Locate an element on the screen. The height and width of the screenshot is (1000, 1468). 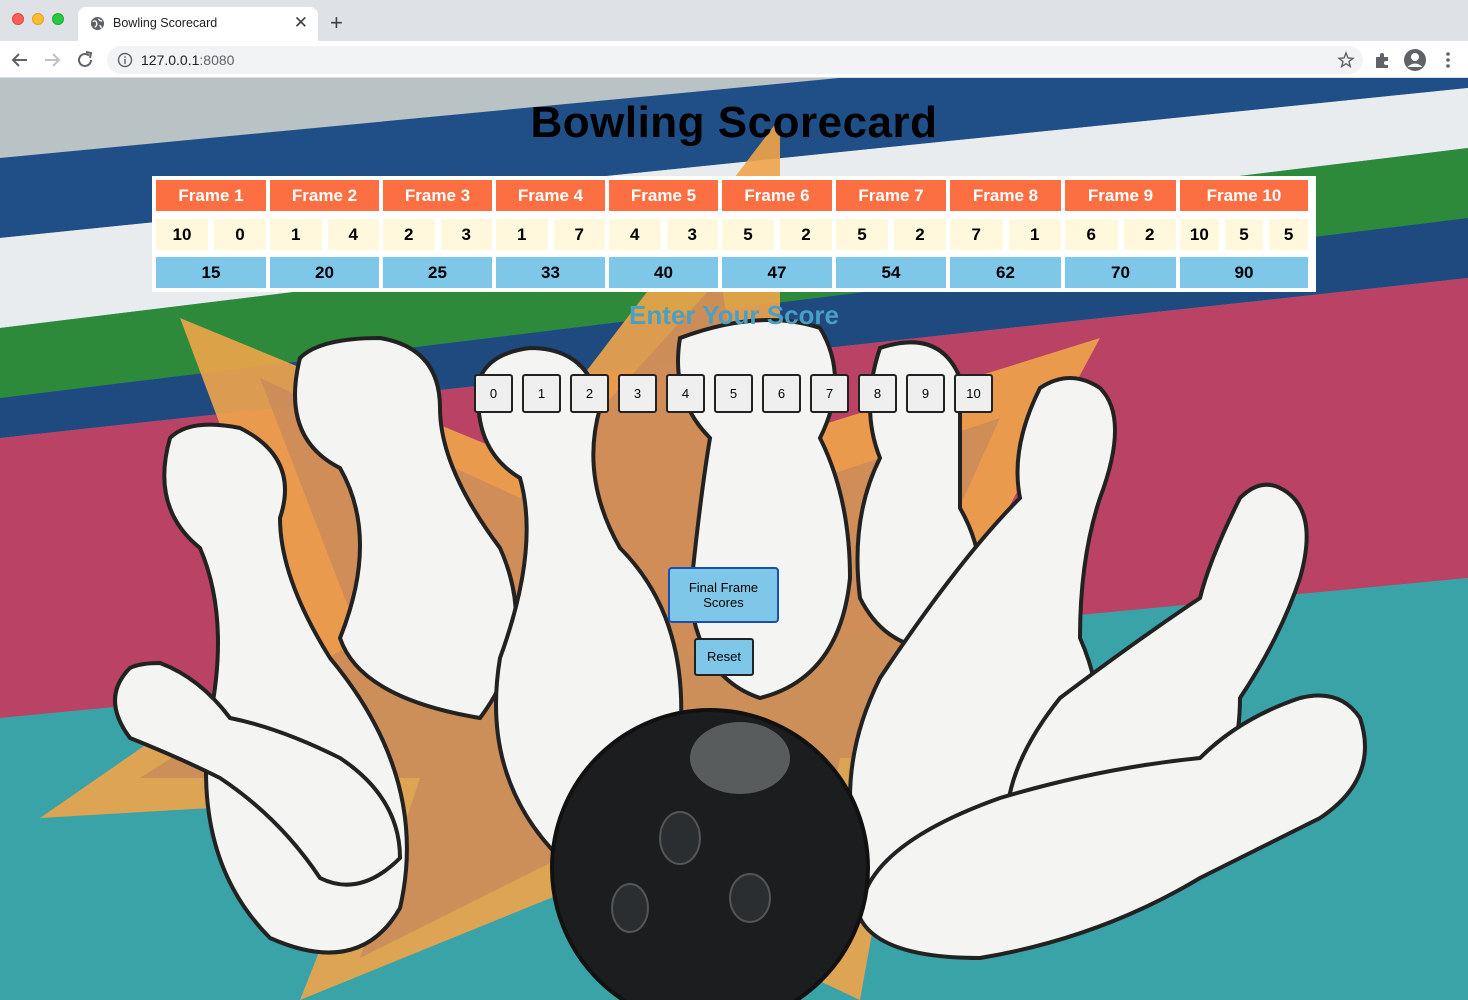
forward-arrow-icon is located at coordinates (52, 60).